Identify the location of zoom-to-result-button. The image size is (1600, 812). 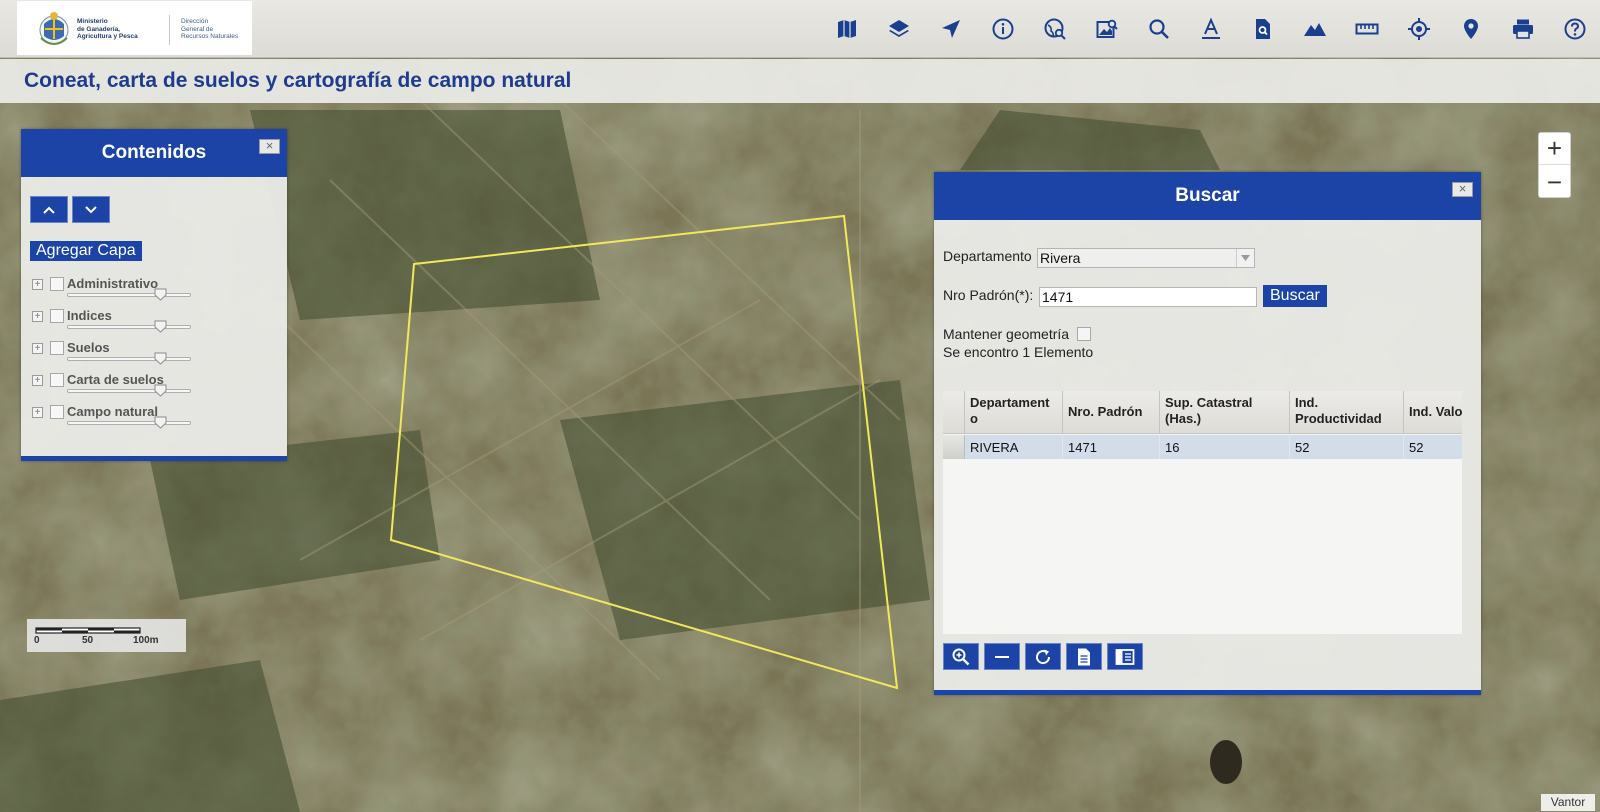
(961, 656).